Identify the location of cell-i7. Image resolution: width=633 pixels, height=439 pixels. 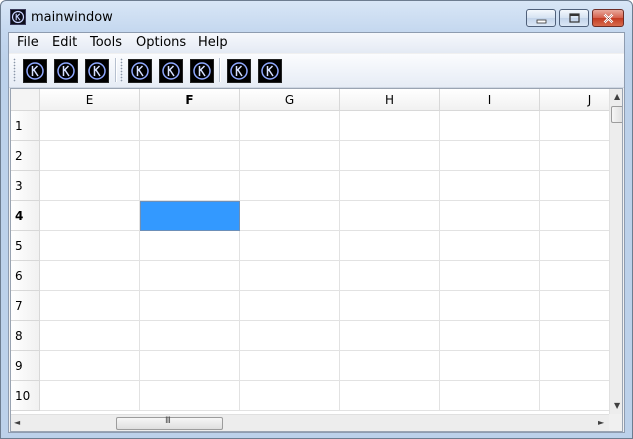
(490, 306).